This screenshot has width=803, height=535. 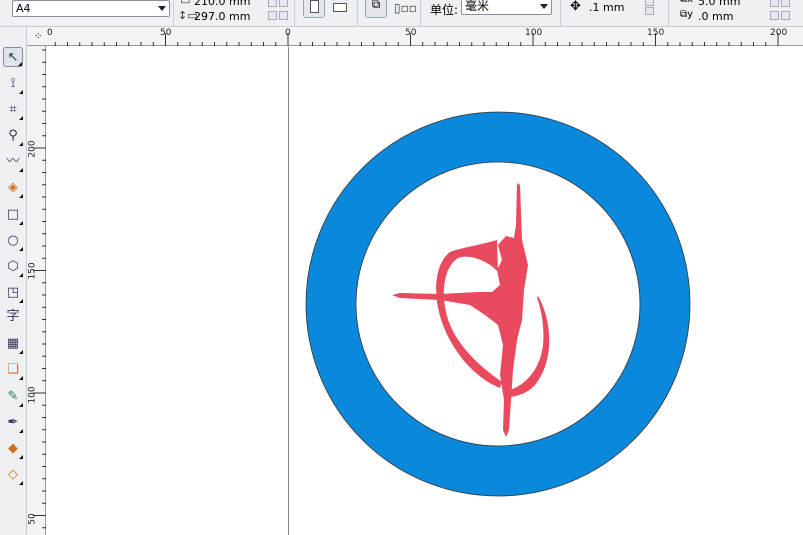 I want to click on outline-pen-button: ✒, so click(x=13, y=423).